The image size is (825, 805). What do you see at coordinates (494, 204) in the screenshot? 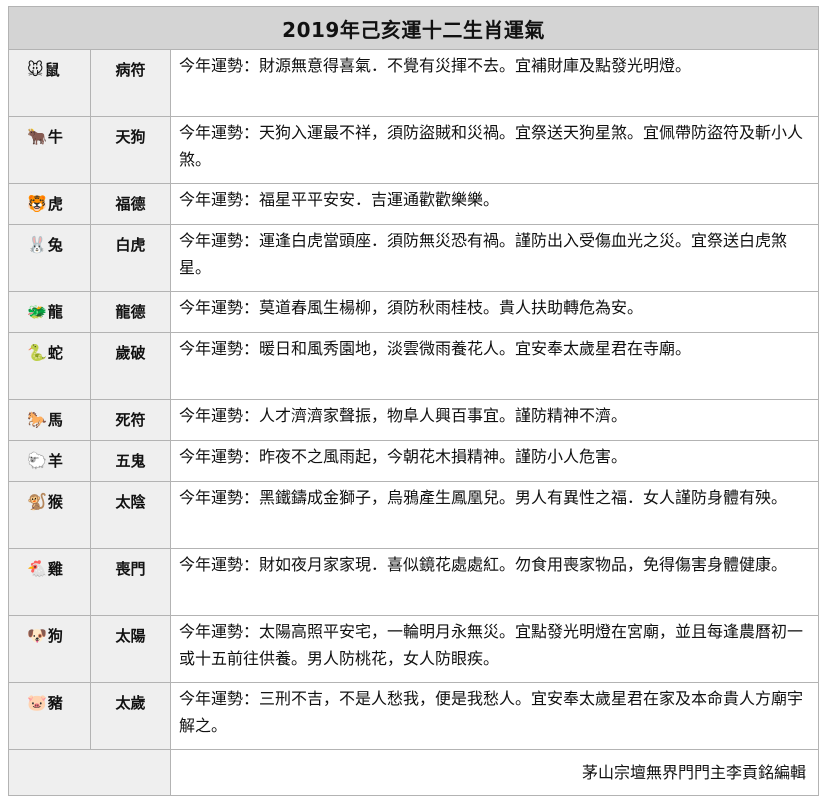
I see `fortune-text: 今年運勢：福星平平安安．吉運通歡歡樂樂。` at bounding box center [494, 204].